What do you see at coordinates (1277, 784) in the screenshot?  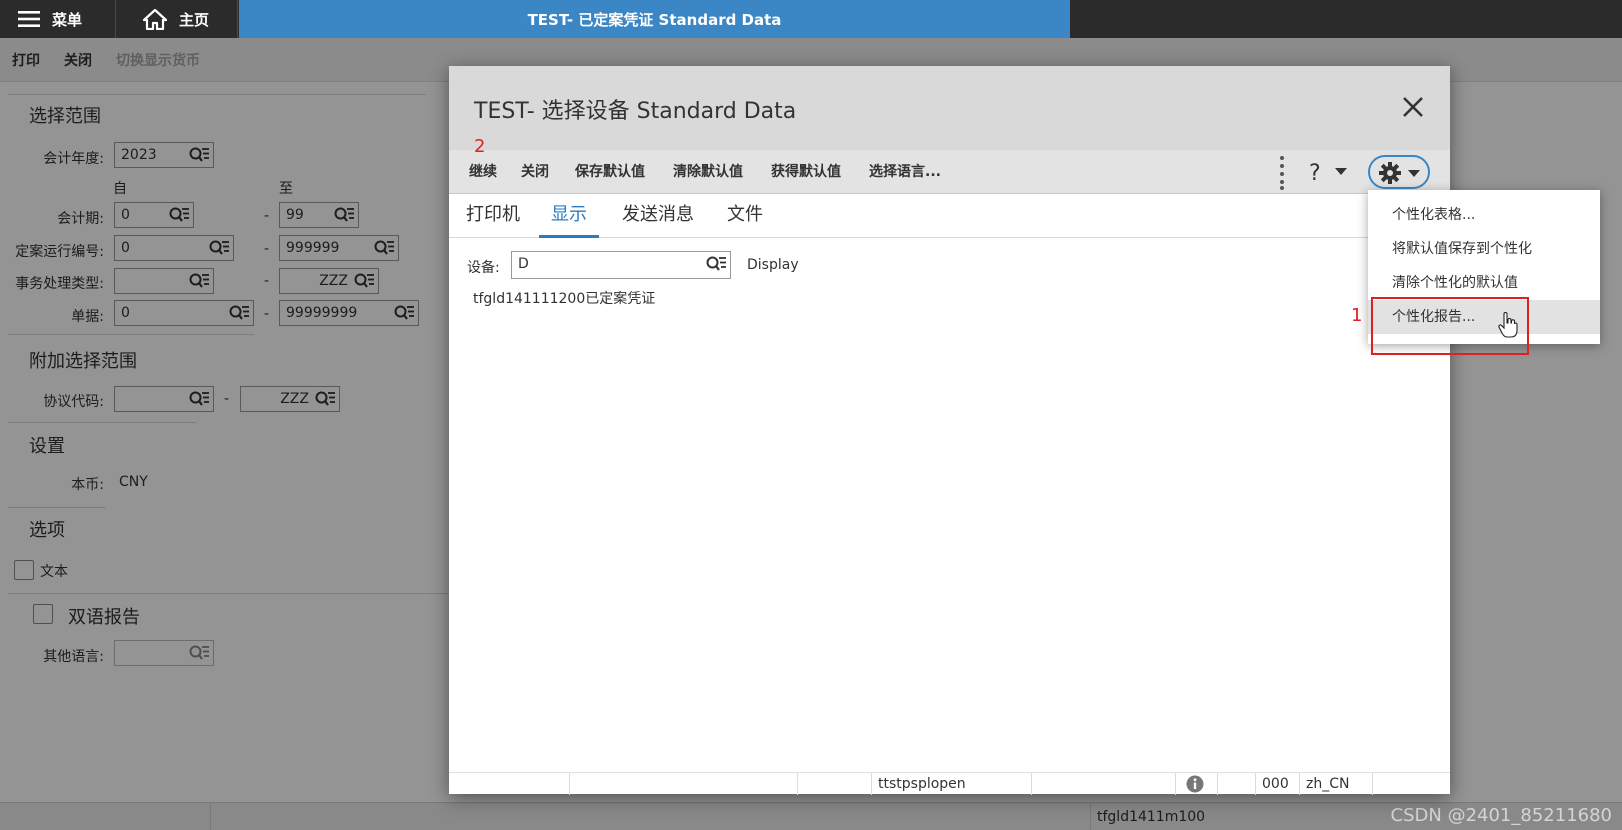 I see `status-code: 000` at bounding box center [1277, 784].